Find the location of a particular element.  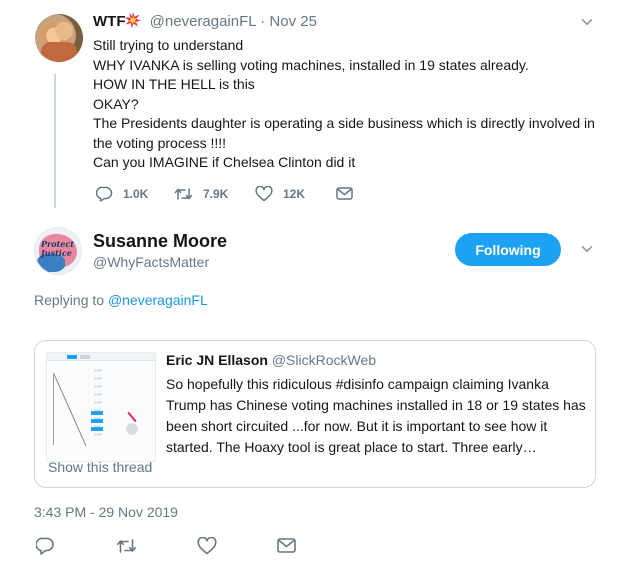

replying-to: Replying to @neveragainFL is located at coordinates (121, 300).